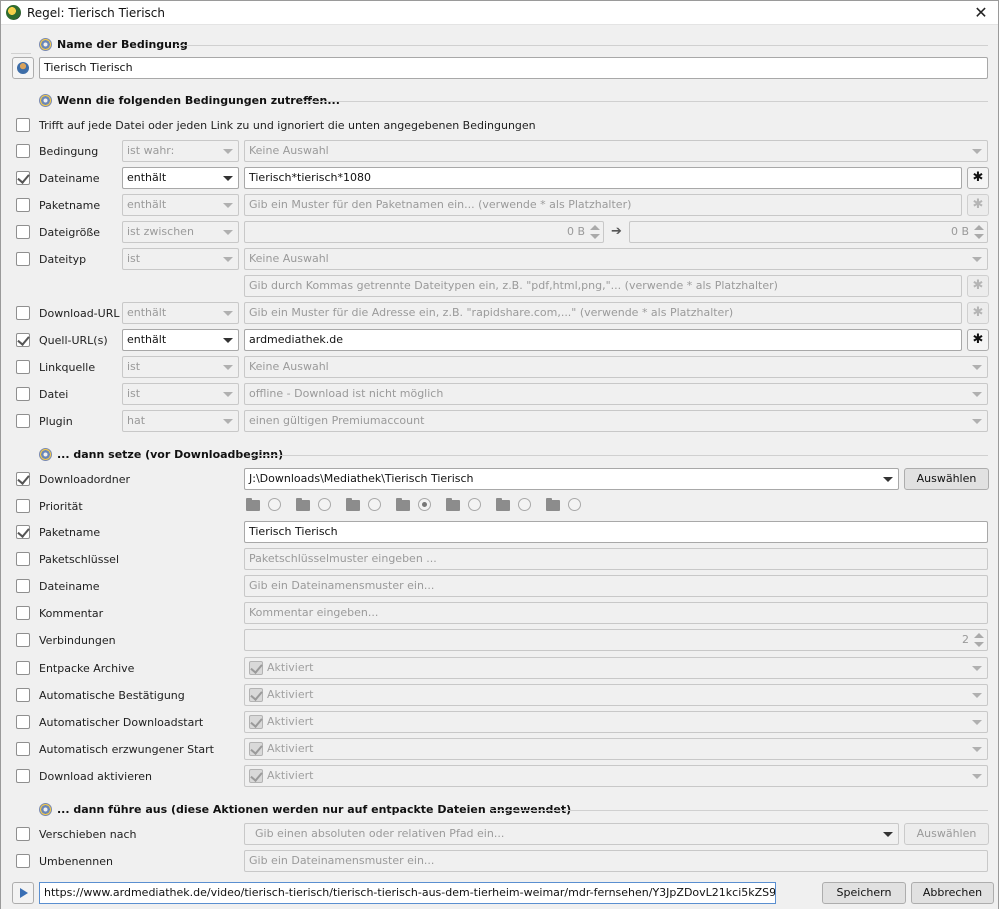 This screenshot has height=909, width=999. What do you see at coordinates (23, 776) in the screenshot?
I see `set-checkbox-enable-download` at bounding box center [23, 776].